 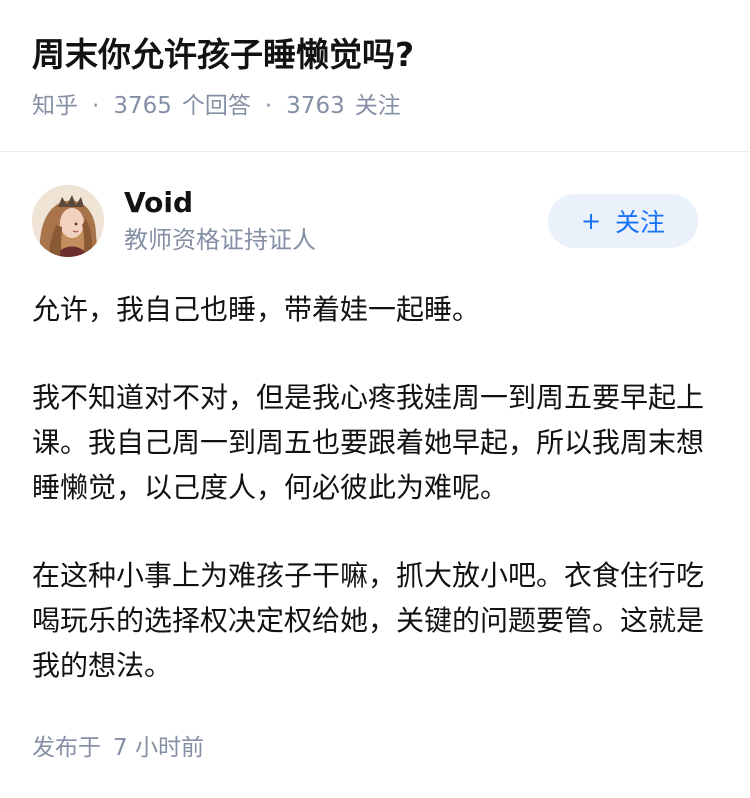 I want to click on avatar, so click(x=68, y=221).